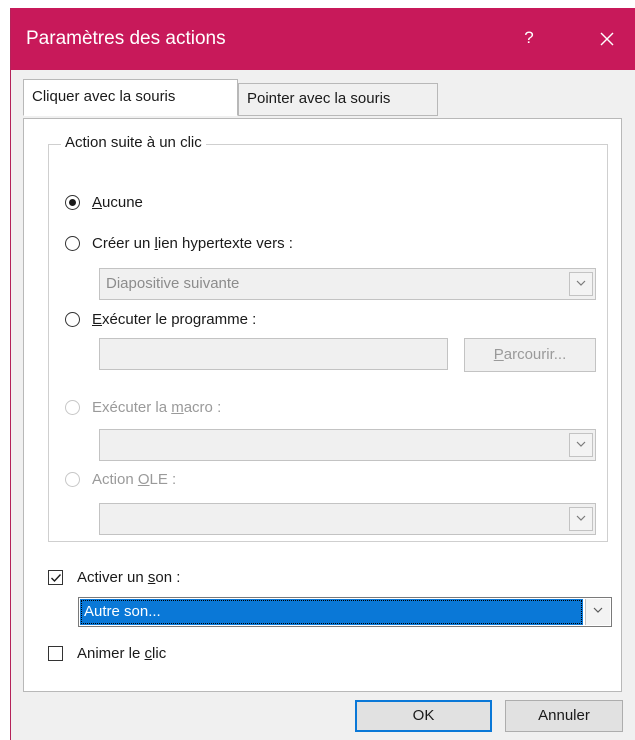 The height and width of the screenshot is (740, 635). I want to click on close-button, so click(607, 38).